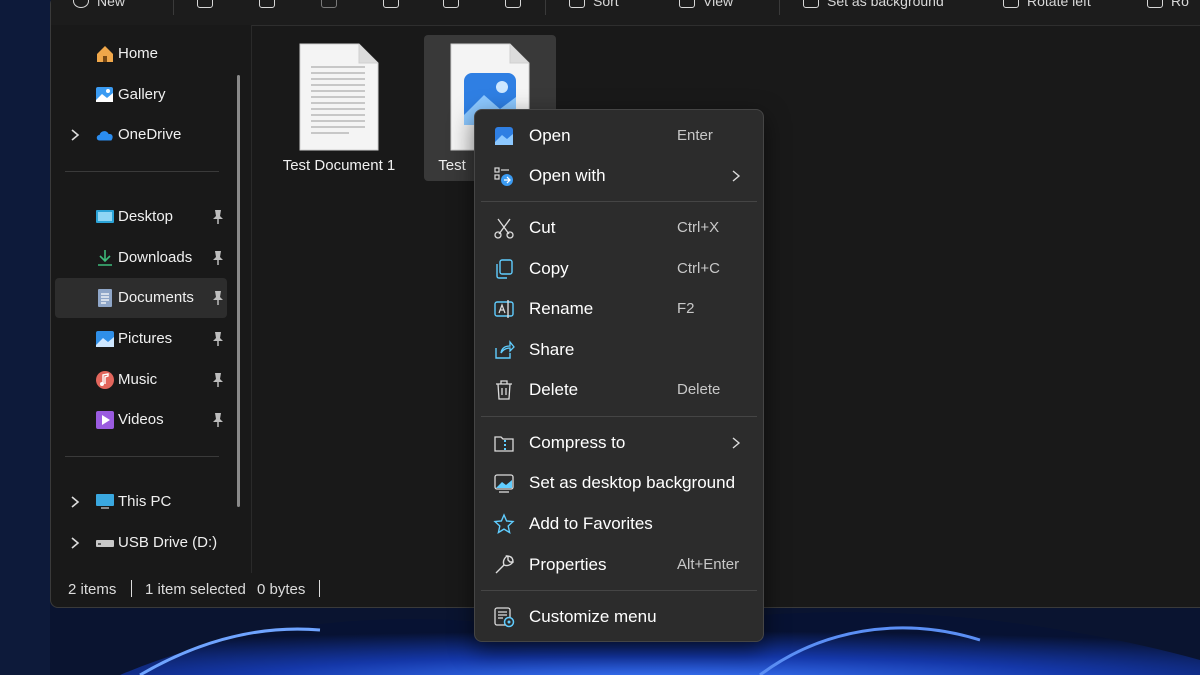 The image size is (1200, 675). Describe the element at coordinates (718, 4) in the screenshot. I see `view-label: View` at that location.